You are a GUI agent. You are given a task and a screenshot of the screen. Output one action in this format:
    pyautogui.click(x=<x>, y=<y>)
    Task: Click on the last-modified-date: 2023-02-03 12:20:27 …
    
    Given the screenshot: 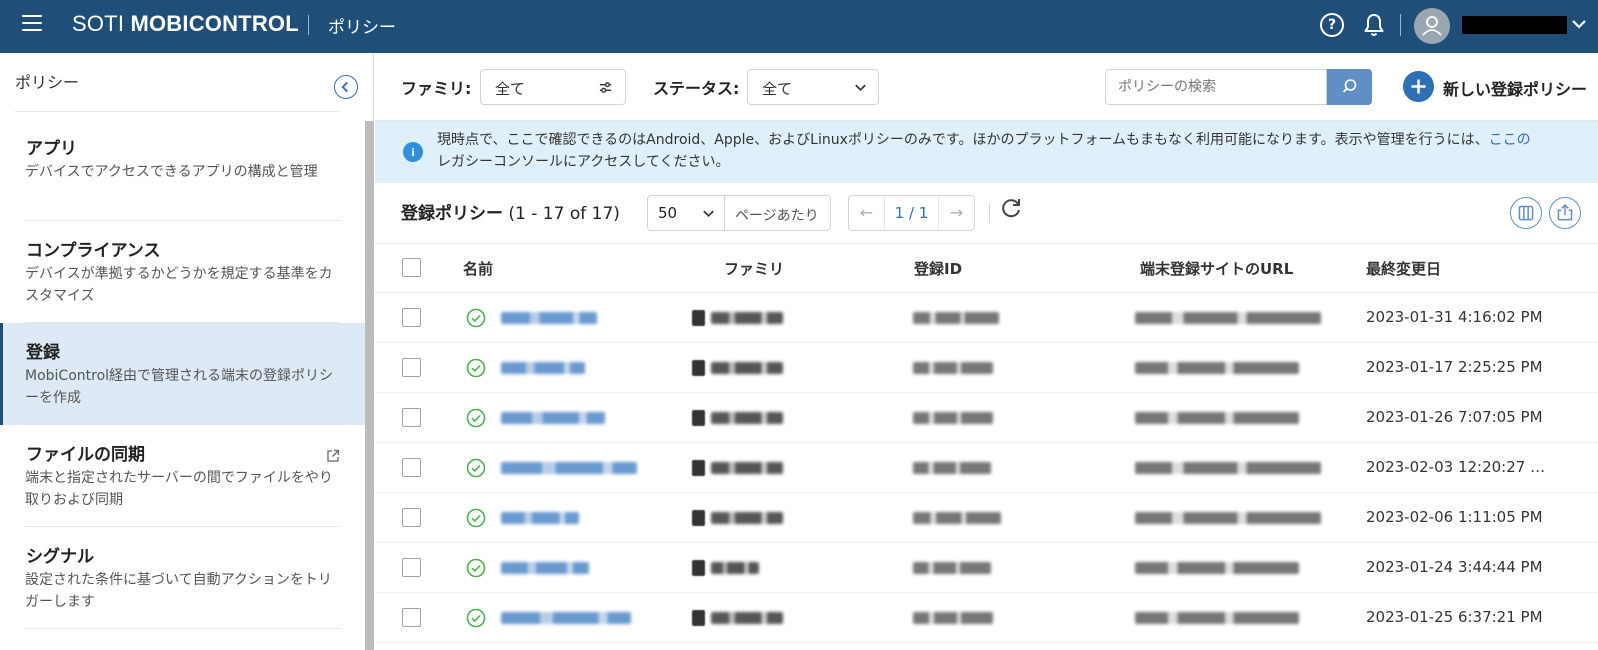 What is the action you would take?
    pyautogui.click(x=1456, y=467)
    